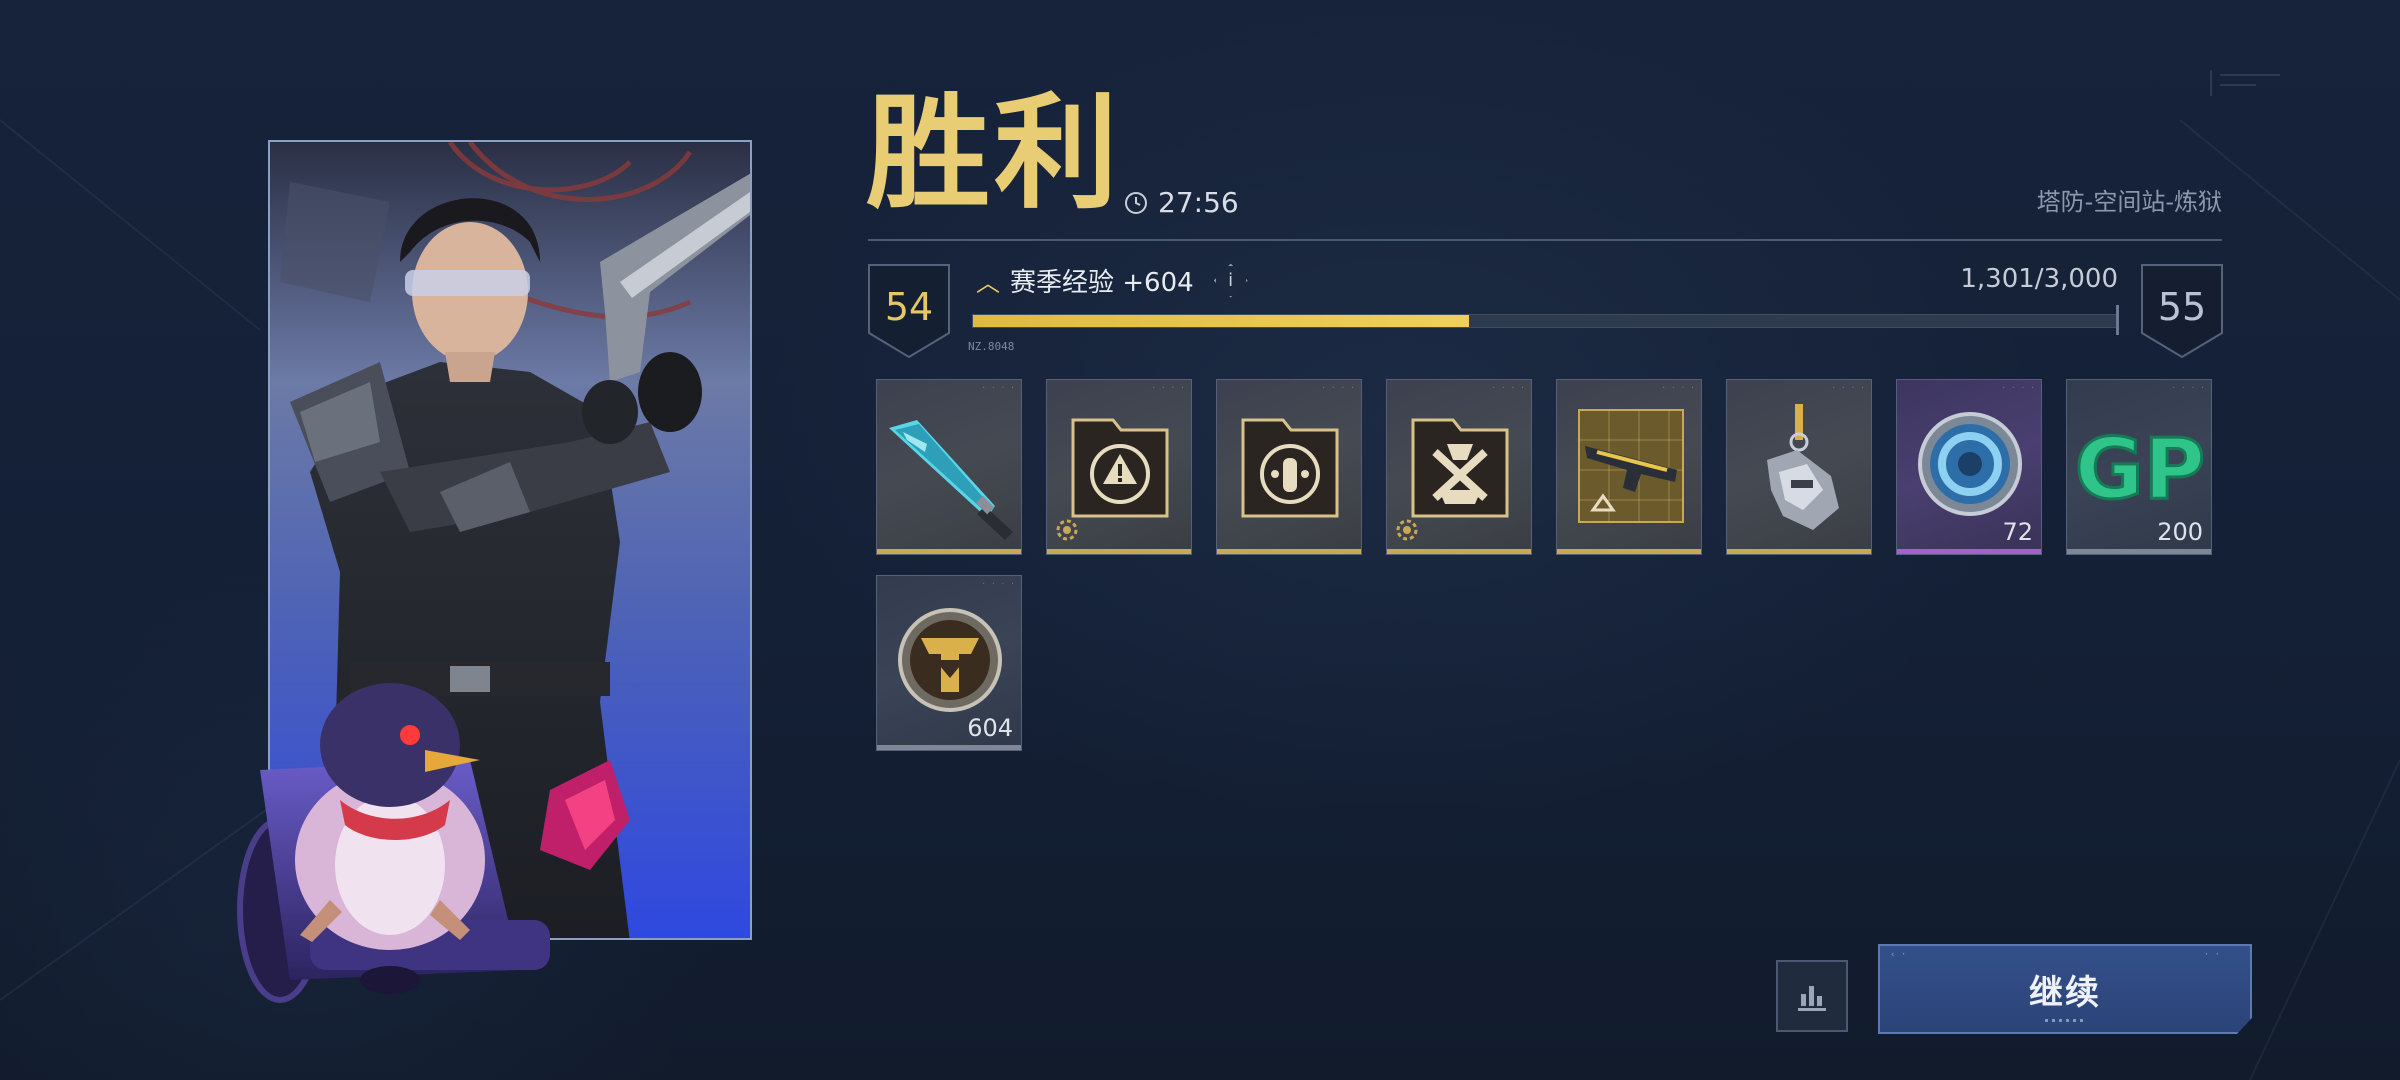  What do you see at coordinates (1969, 467) in the screenshot?
I see `reward-item: · · · · 72` at bounding box center [1969, 467].